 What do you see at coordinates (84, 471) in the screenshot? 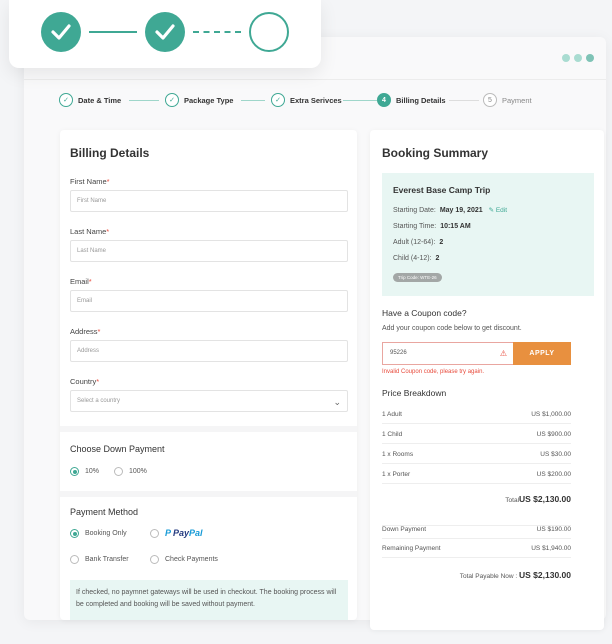
I see `down-payment-10: 10%` at bounding box center [84, 471].